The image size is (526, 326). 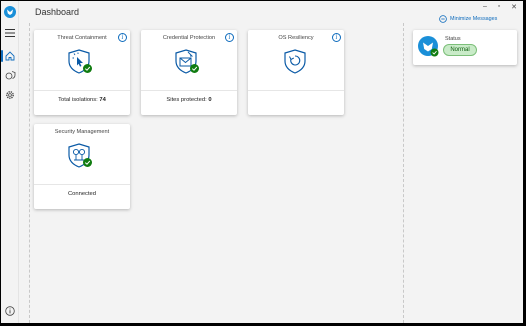 What do you see at coordinates (295, 61) in the screenshot?
I see `shield-refresh-icon` at bounding box center [295, 61].